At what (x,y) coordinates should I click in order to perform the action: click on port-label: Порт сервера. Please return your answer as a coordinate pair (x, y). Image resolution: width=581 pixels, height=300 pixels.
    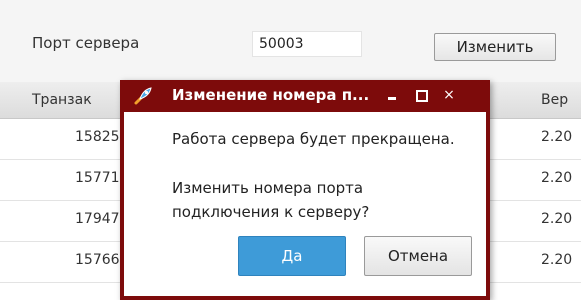
    Looking at the image, I should click on (86, 43).